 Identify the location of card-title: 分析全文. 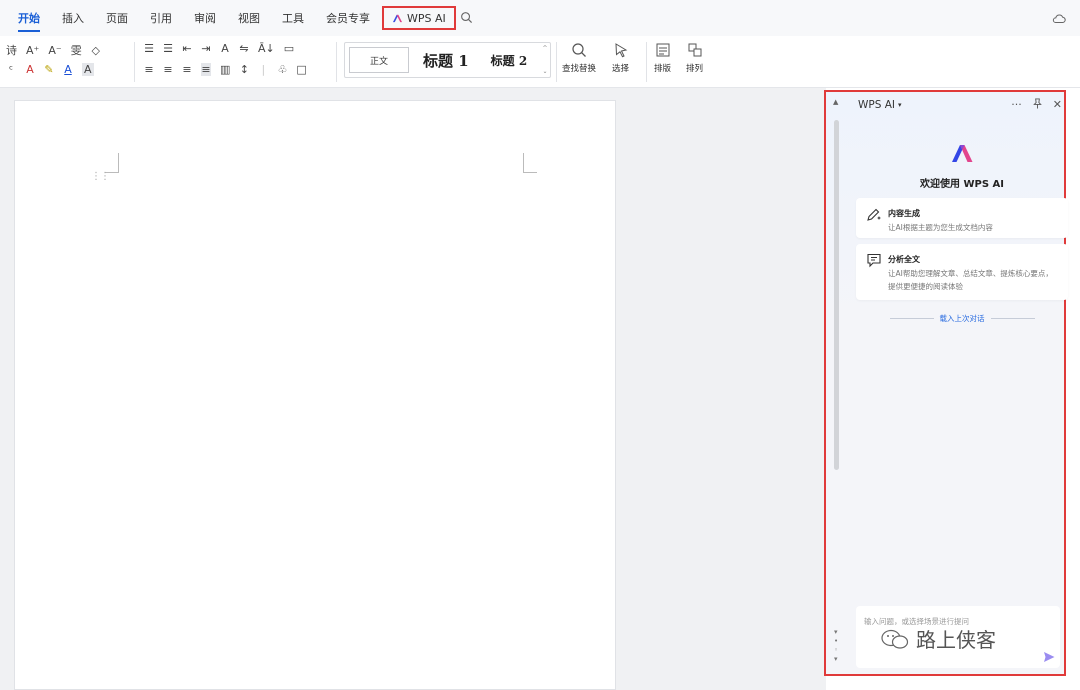
(904, 259).